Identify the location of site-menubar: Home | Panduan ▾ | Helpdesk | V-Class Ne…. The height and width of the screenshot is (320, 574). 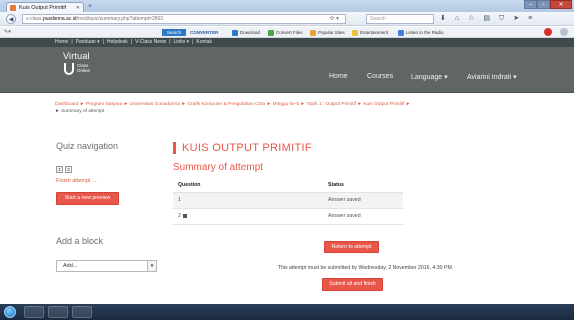
(287, 42).